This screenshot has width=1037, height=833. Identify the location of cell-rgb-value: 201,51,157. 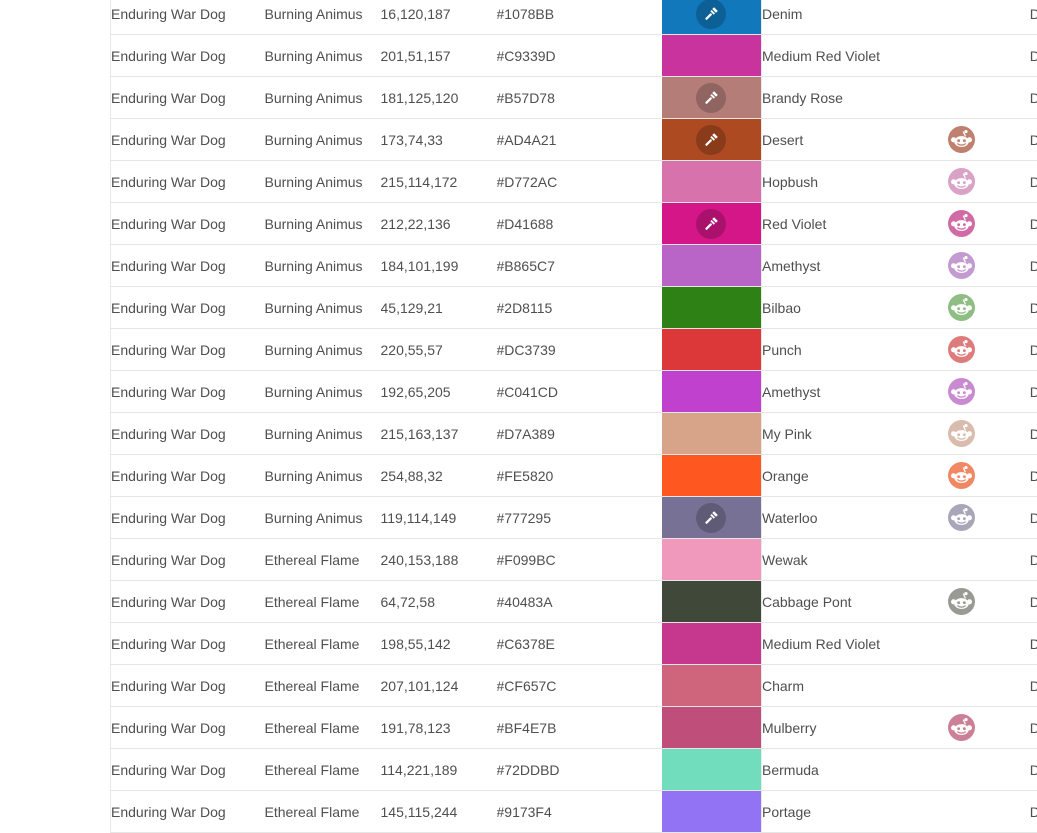
(439, 56).